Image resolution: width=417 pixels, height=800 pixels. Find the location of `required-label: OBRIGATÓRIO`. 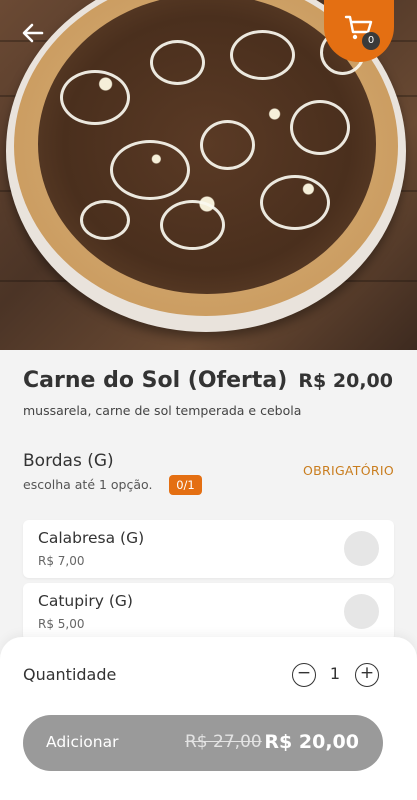

required-label: OBRIGATÓRIO is located at coordinates (348, 470).